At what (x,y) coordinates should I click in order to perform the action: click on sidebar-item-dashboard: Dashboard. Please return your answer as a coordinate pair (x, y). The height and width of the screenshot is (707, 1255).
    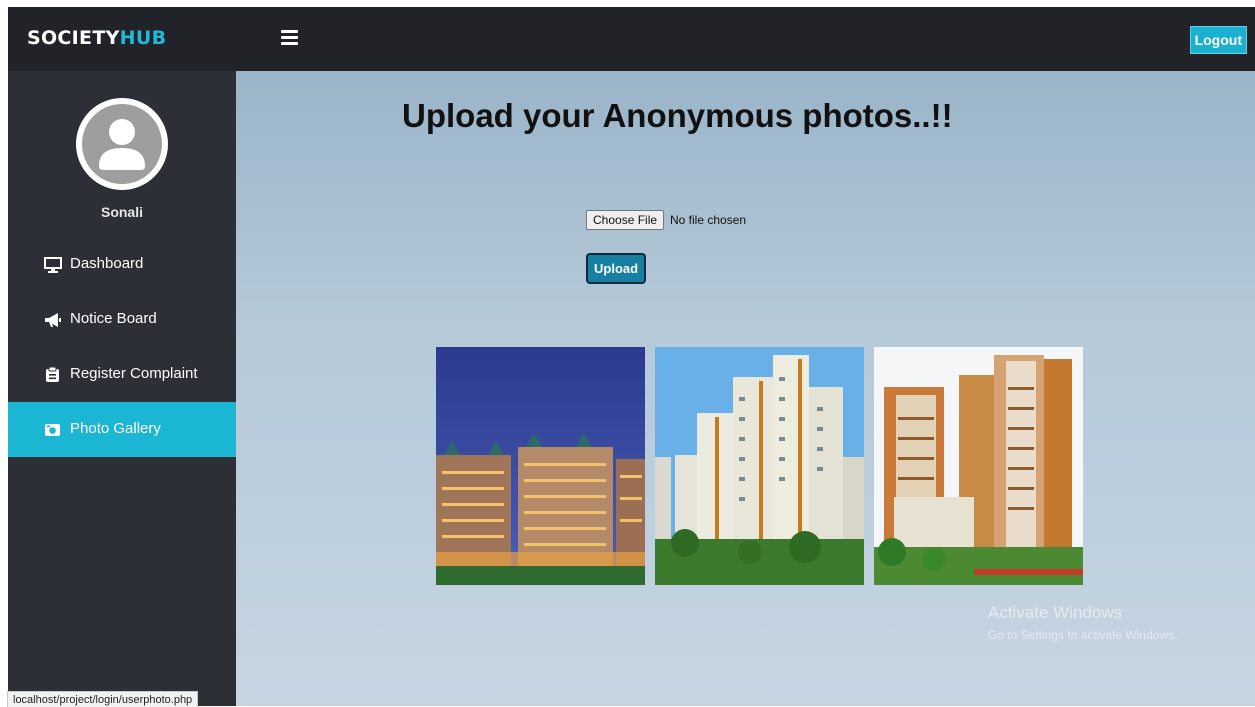
    Looking at the image, I should click on (122, 264).